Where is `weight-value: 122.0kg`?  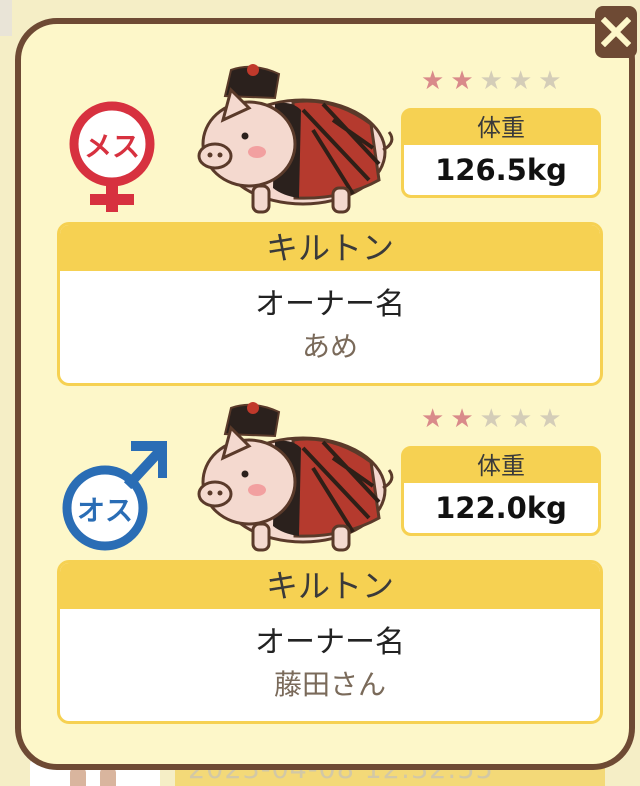 weight-value: 122.0kg is located at coordinates (501, 508).